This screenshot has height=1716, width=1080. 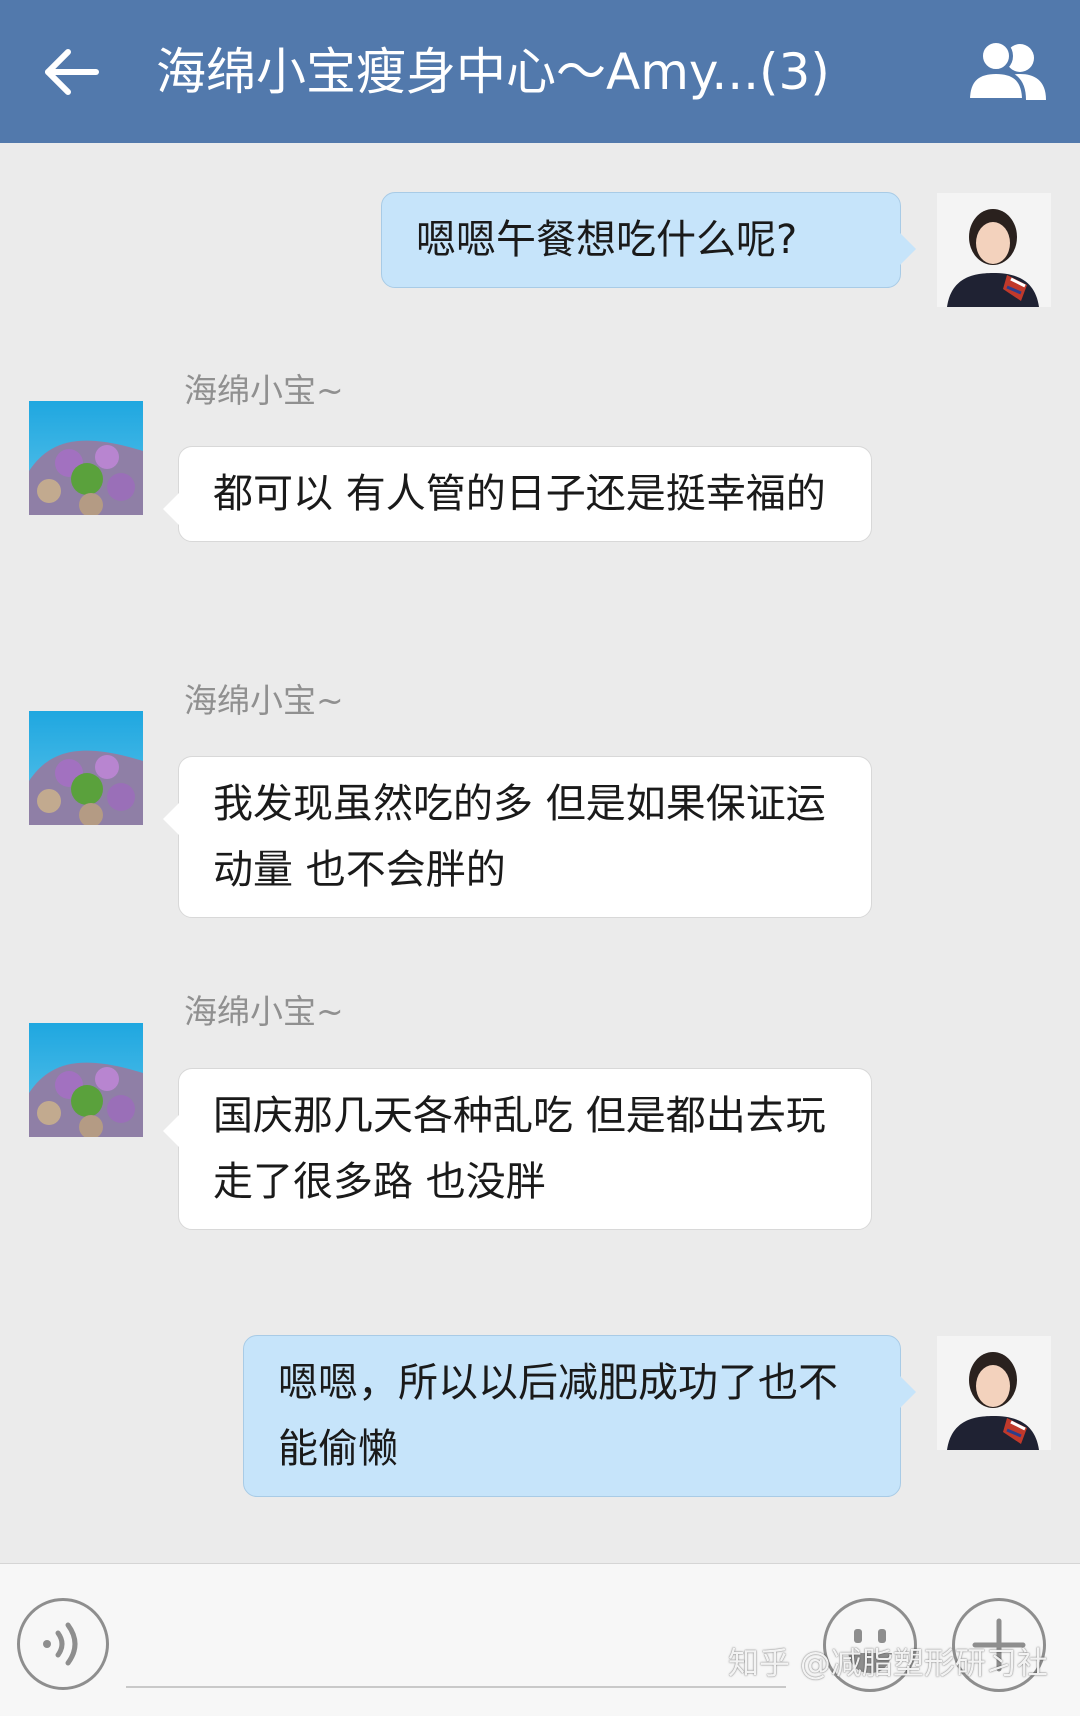 I want to click on watermark-text: 知乎 @减脂塑形研习社, so click(x=888, y=1664).